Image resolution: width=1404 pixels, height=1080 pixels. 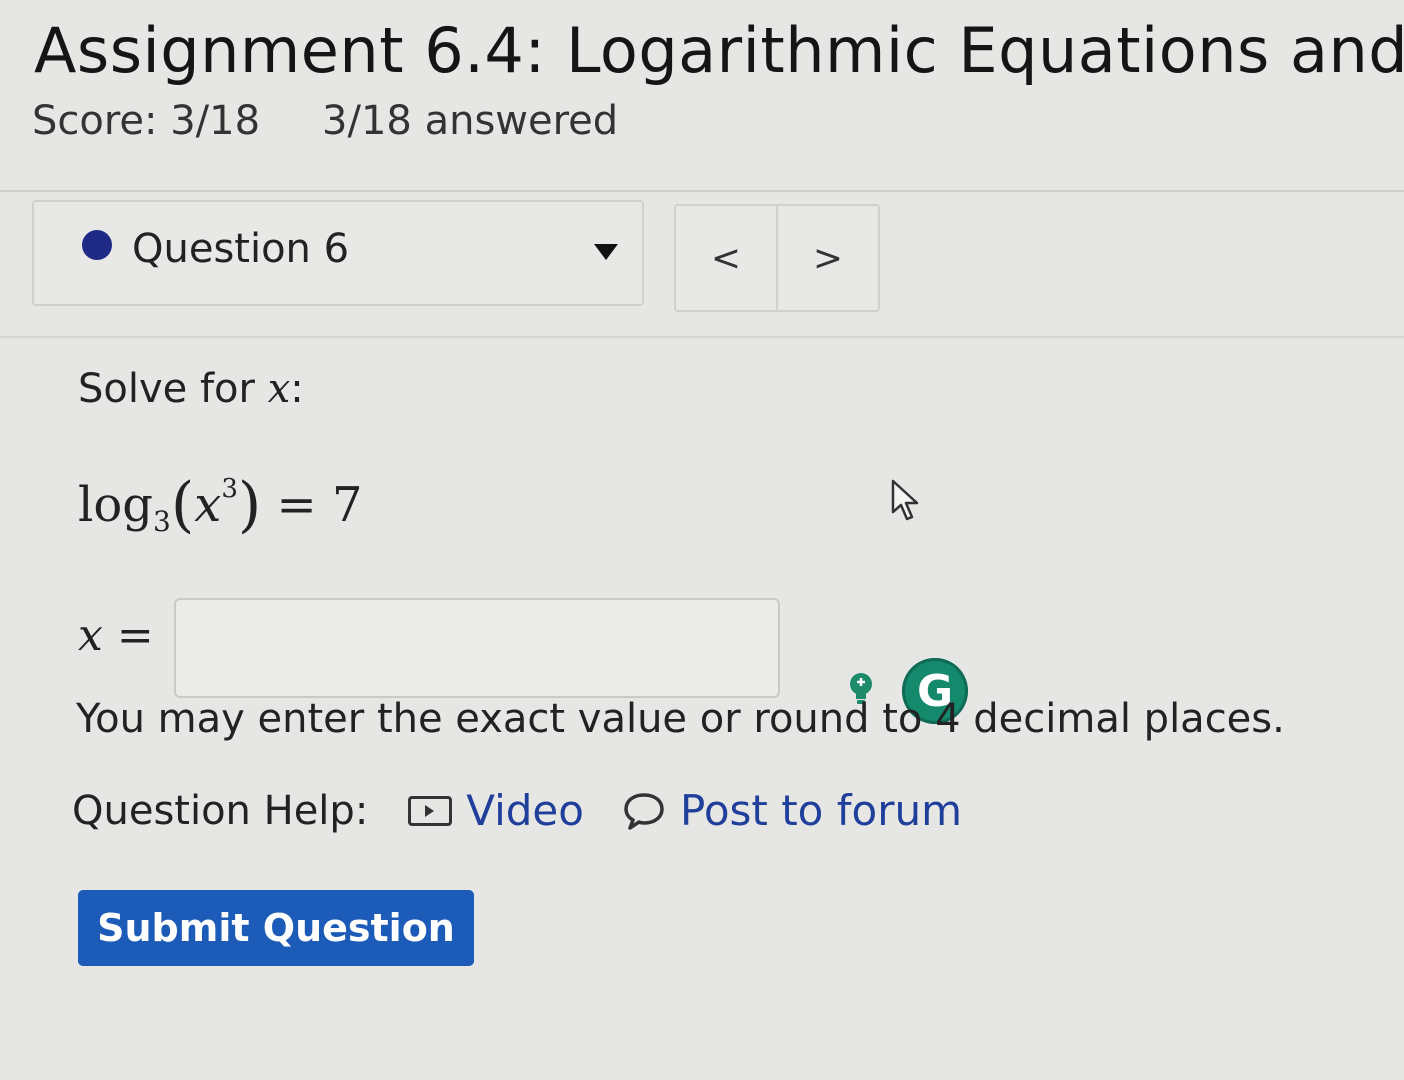 I want to click on question-help-row: Question Help: Video Post to forum, so click(x=517, y=810).